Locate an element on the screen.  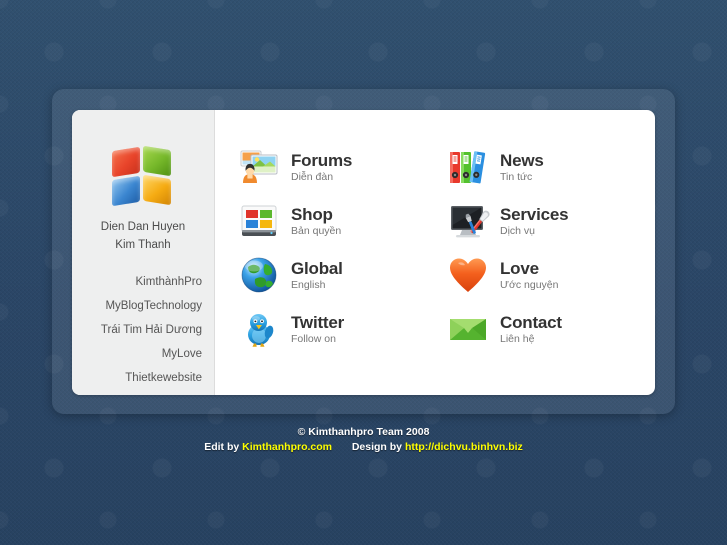
menu-title-contact: Contact is located at coordinates (531, 322).